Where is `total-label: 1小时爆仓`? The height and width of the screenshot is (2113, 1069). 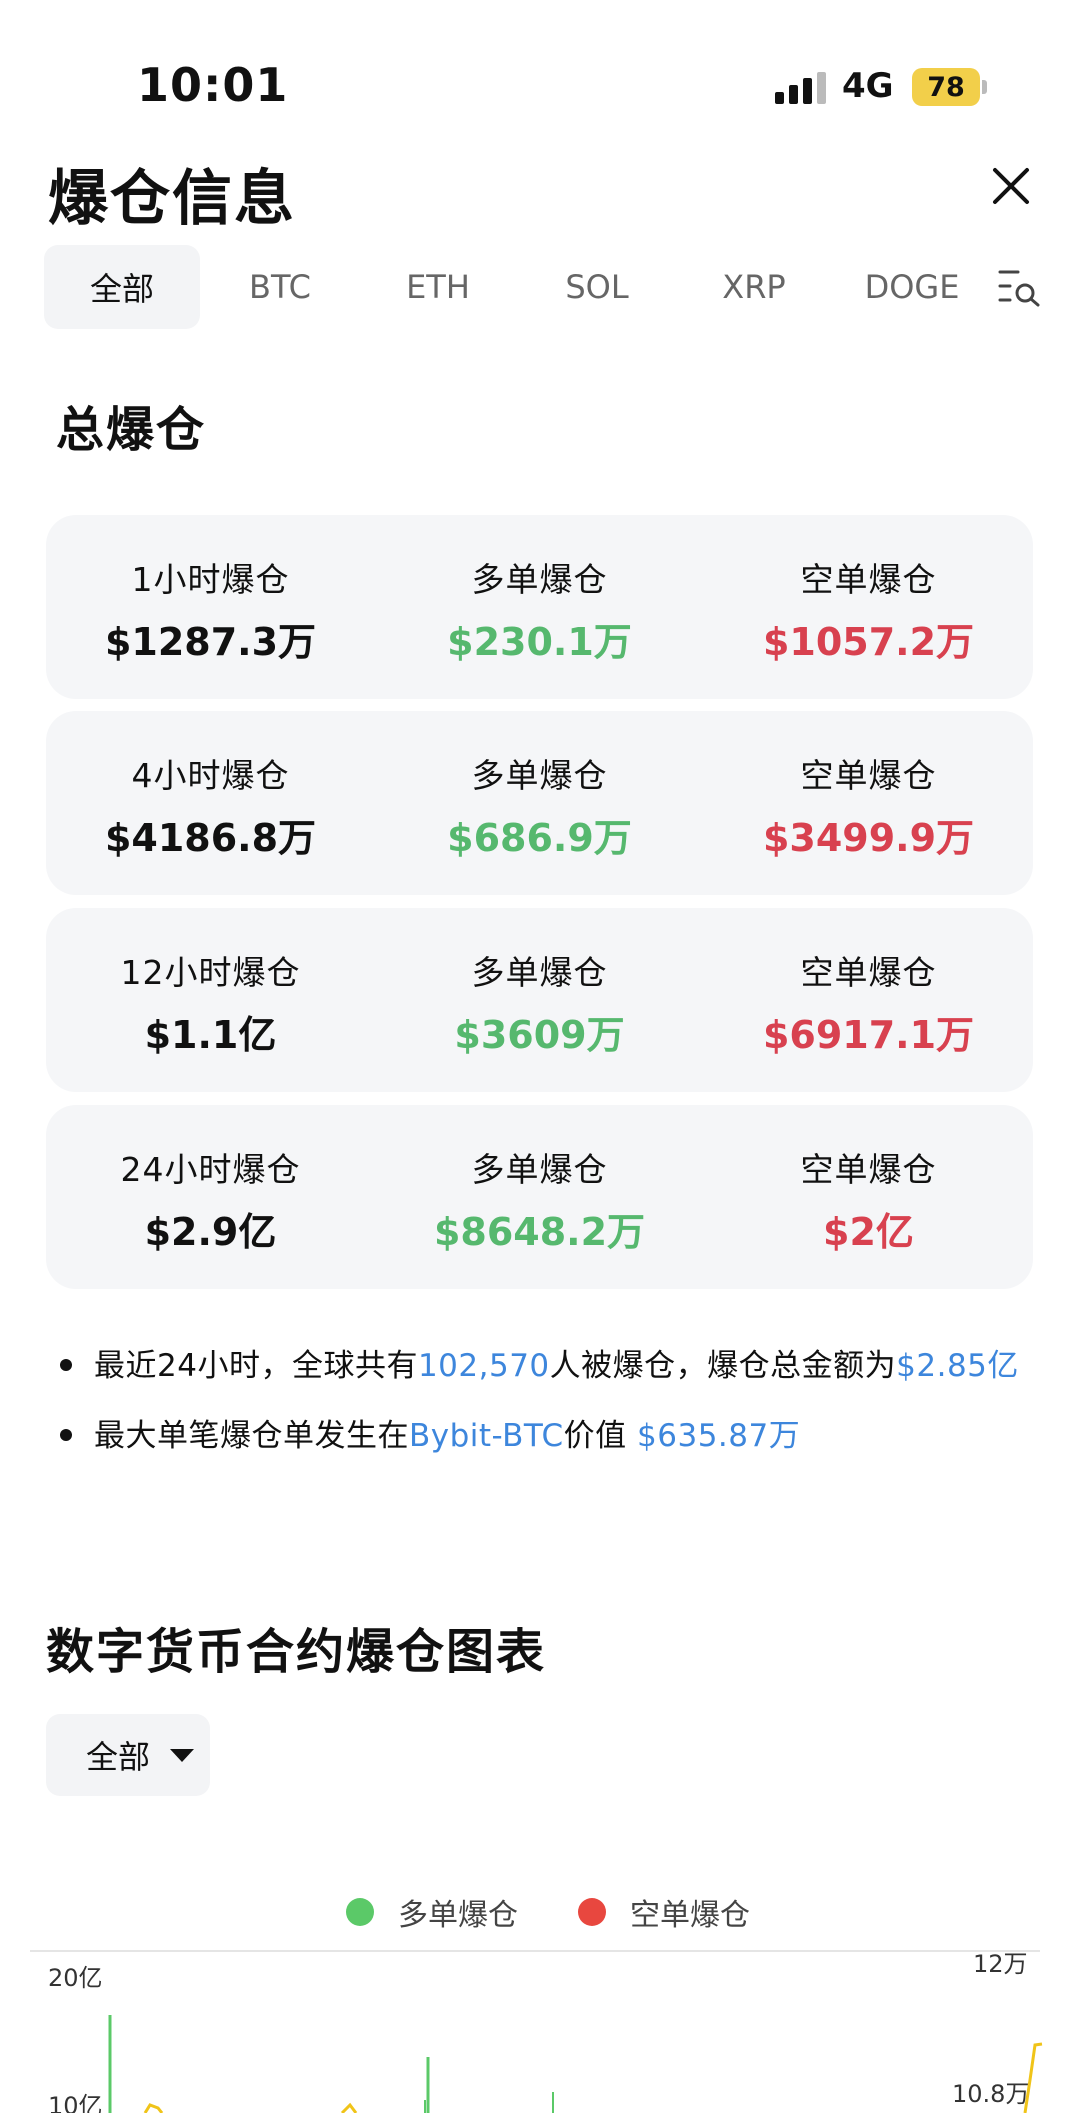
total-label: 1小时爆仓 is located at coordinates (210, 579).